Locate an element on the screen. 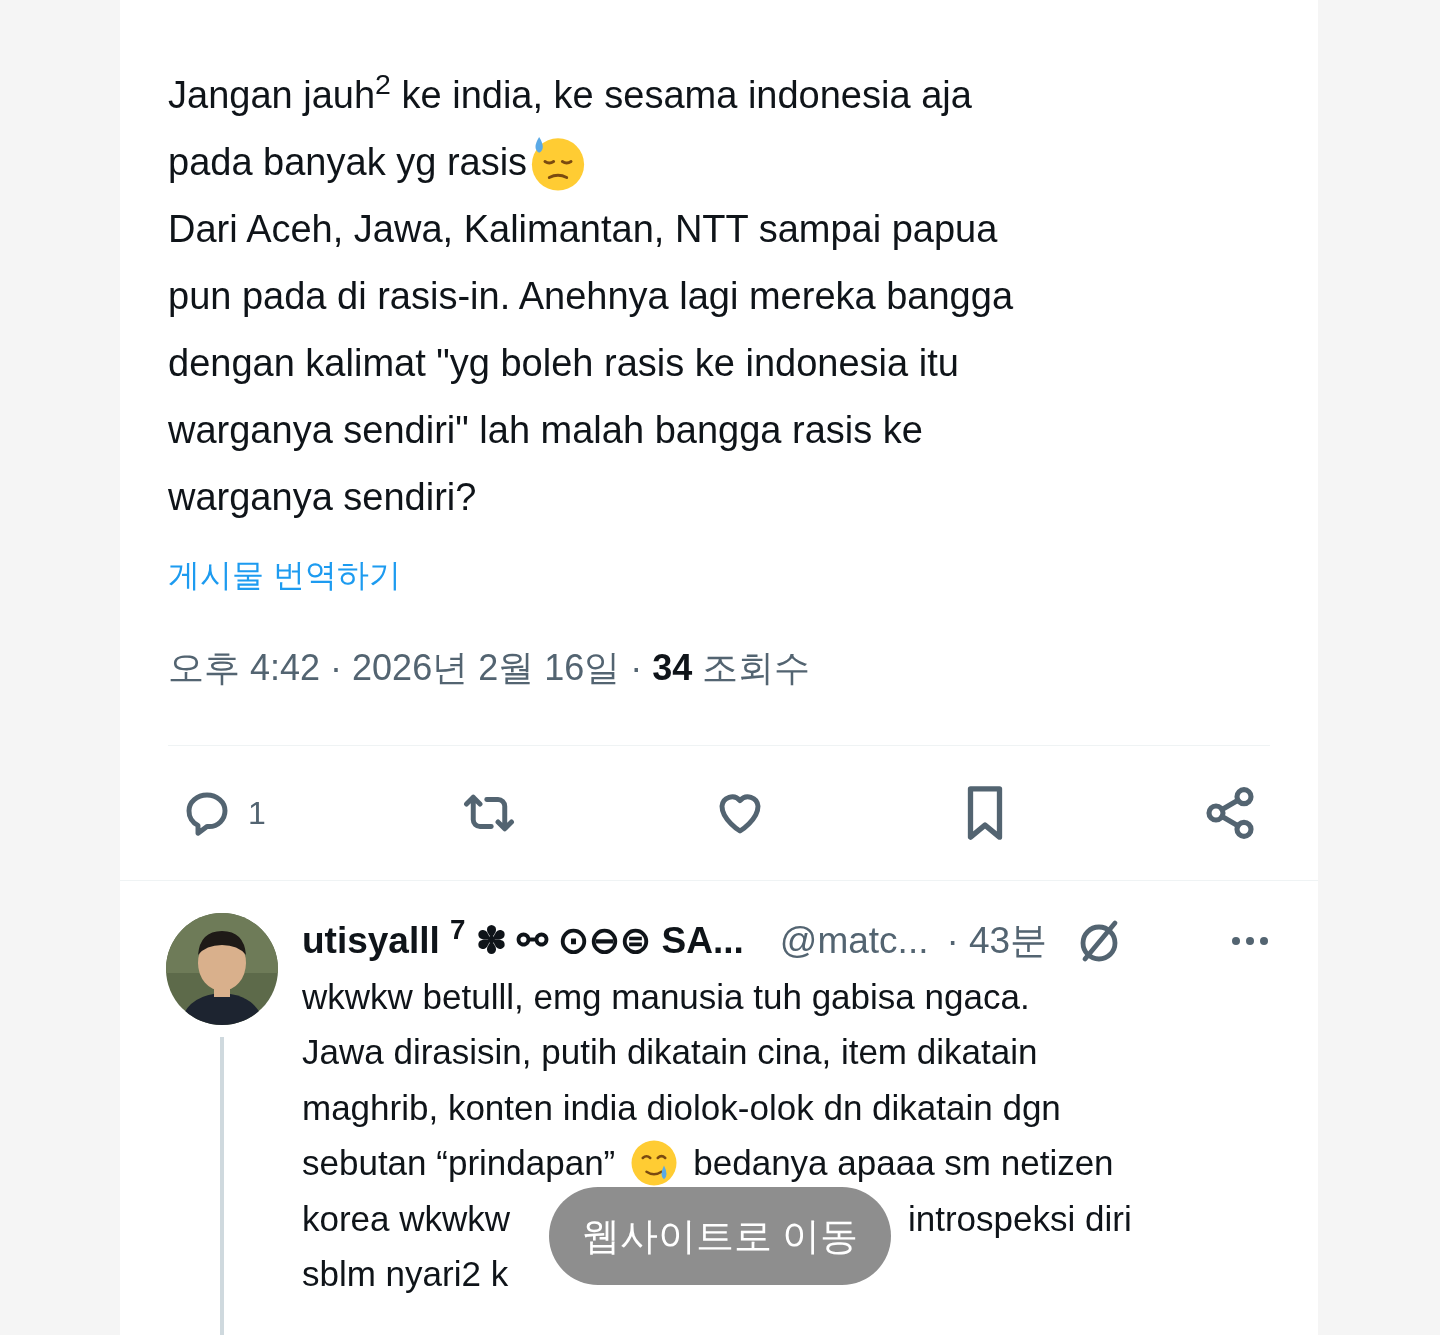 The width and height of the screenshot is (1440, 1335). post-text: pada banyak yg rasis is located at coordinates (348, 162).